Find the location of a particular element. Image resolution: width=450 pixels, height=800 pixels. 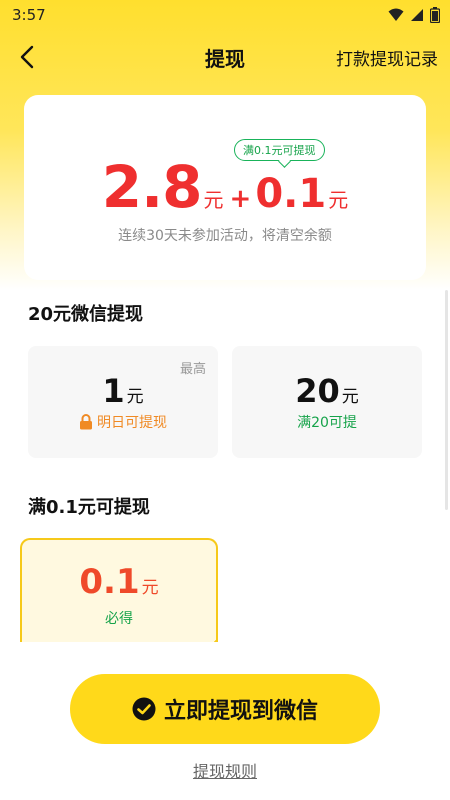

option-note: 明日可提现 is located at coordinates (123, 422).